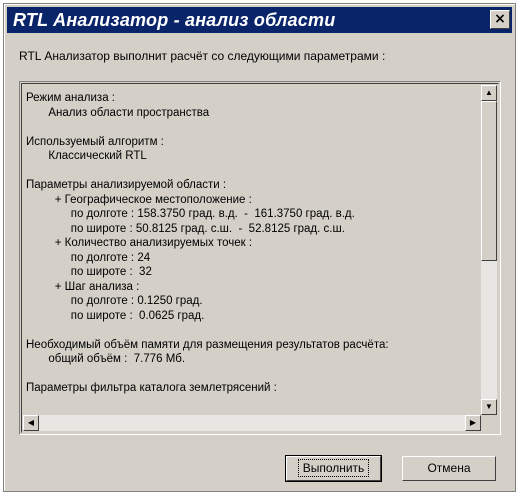  What do you see at coordinates (139, 199) in the screenshot?
I see `memo-line: + Географическое местоположение :` at bounding box center [139, 199].